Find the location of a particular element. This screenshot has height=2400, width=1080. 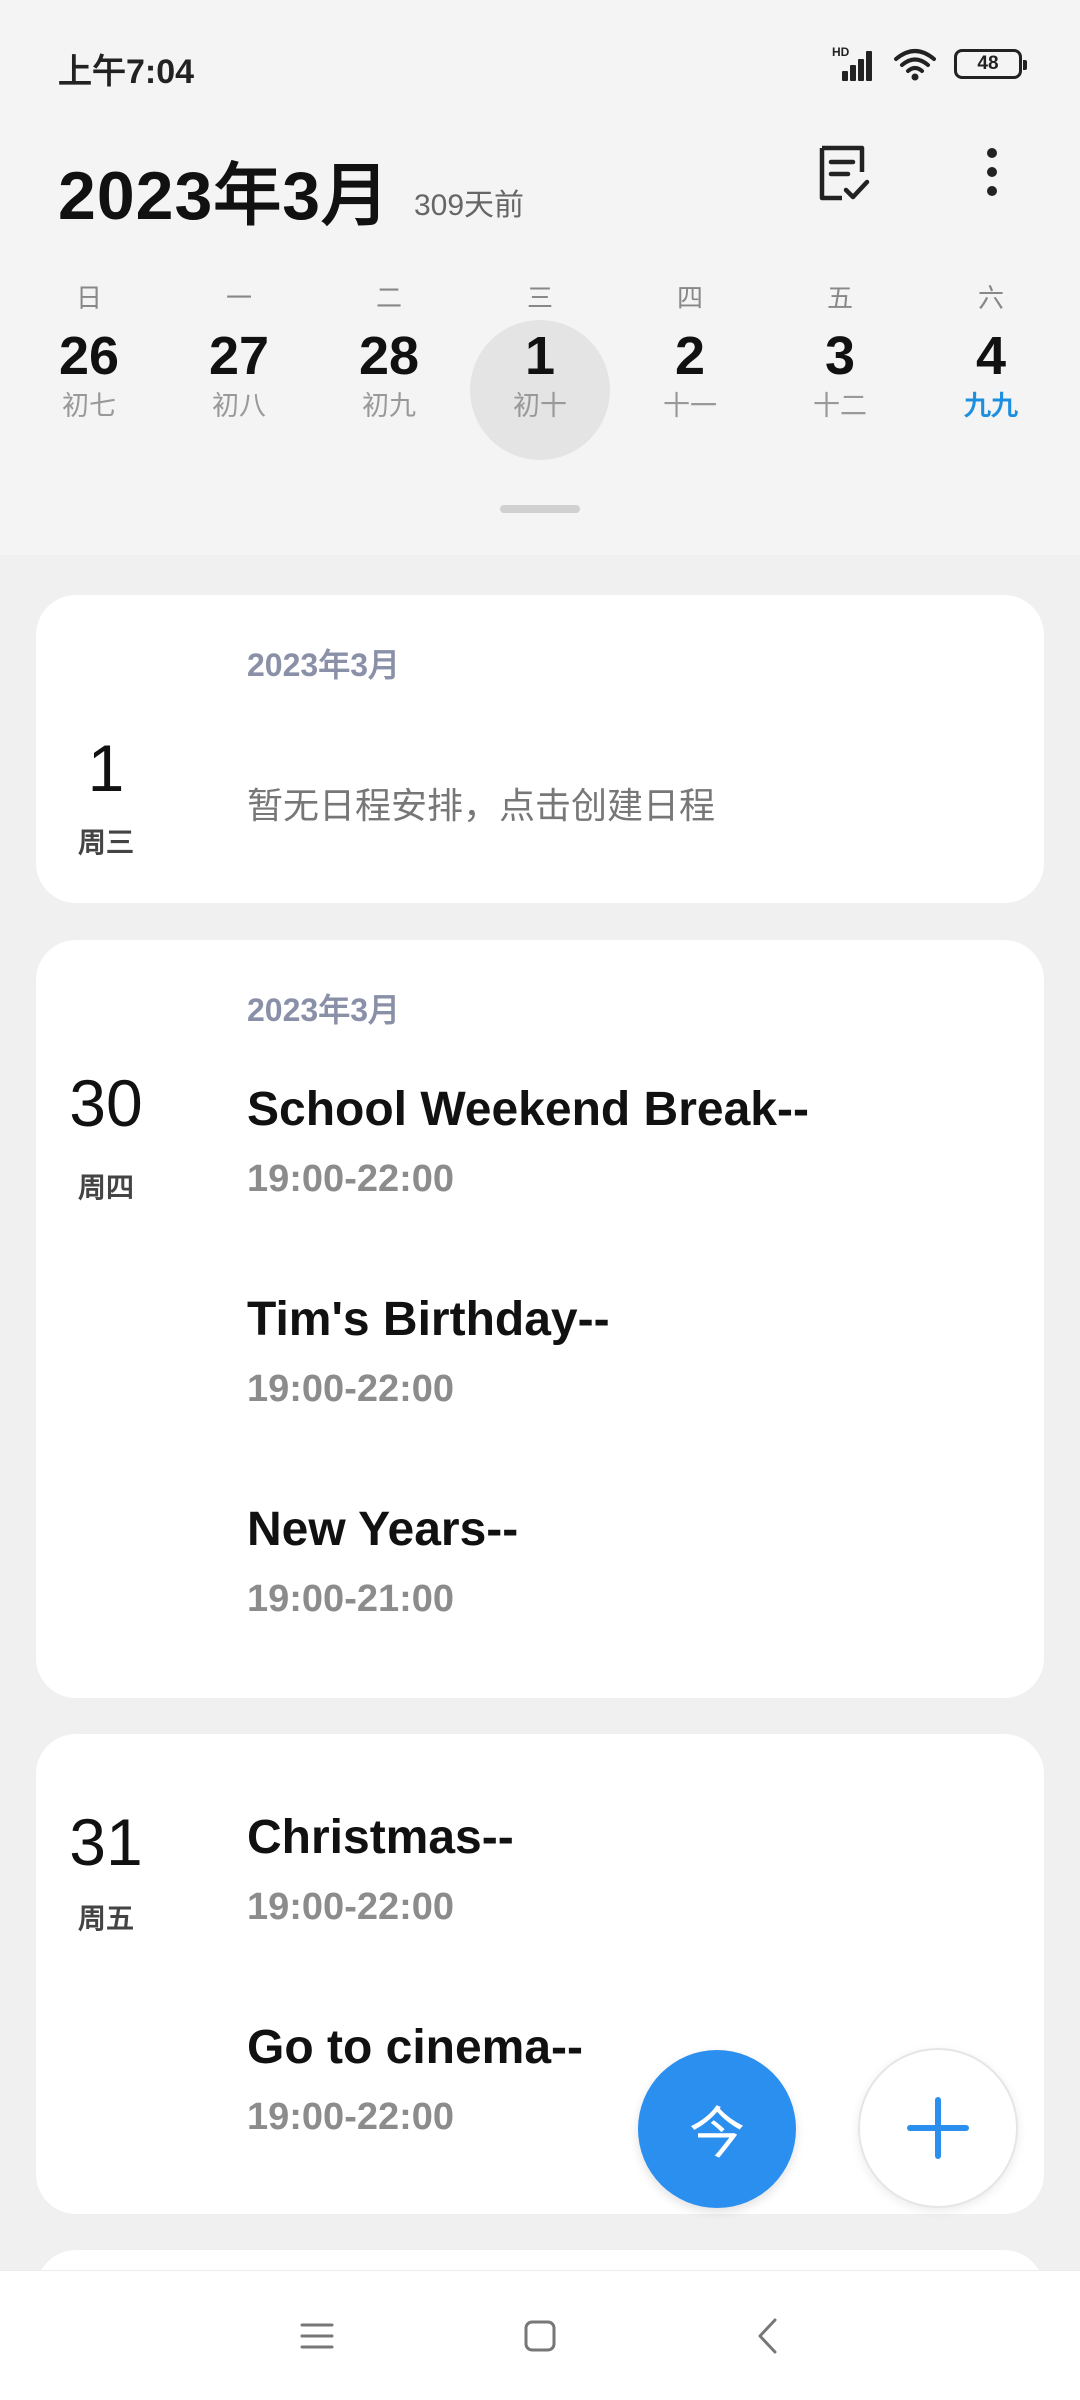

battery-level: 48 is located at coordinates (988, 63).